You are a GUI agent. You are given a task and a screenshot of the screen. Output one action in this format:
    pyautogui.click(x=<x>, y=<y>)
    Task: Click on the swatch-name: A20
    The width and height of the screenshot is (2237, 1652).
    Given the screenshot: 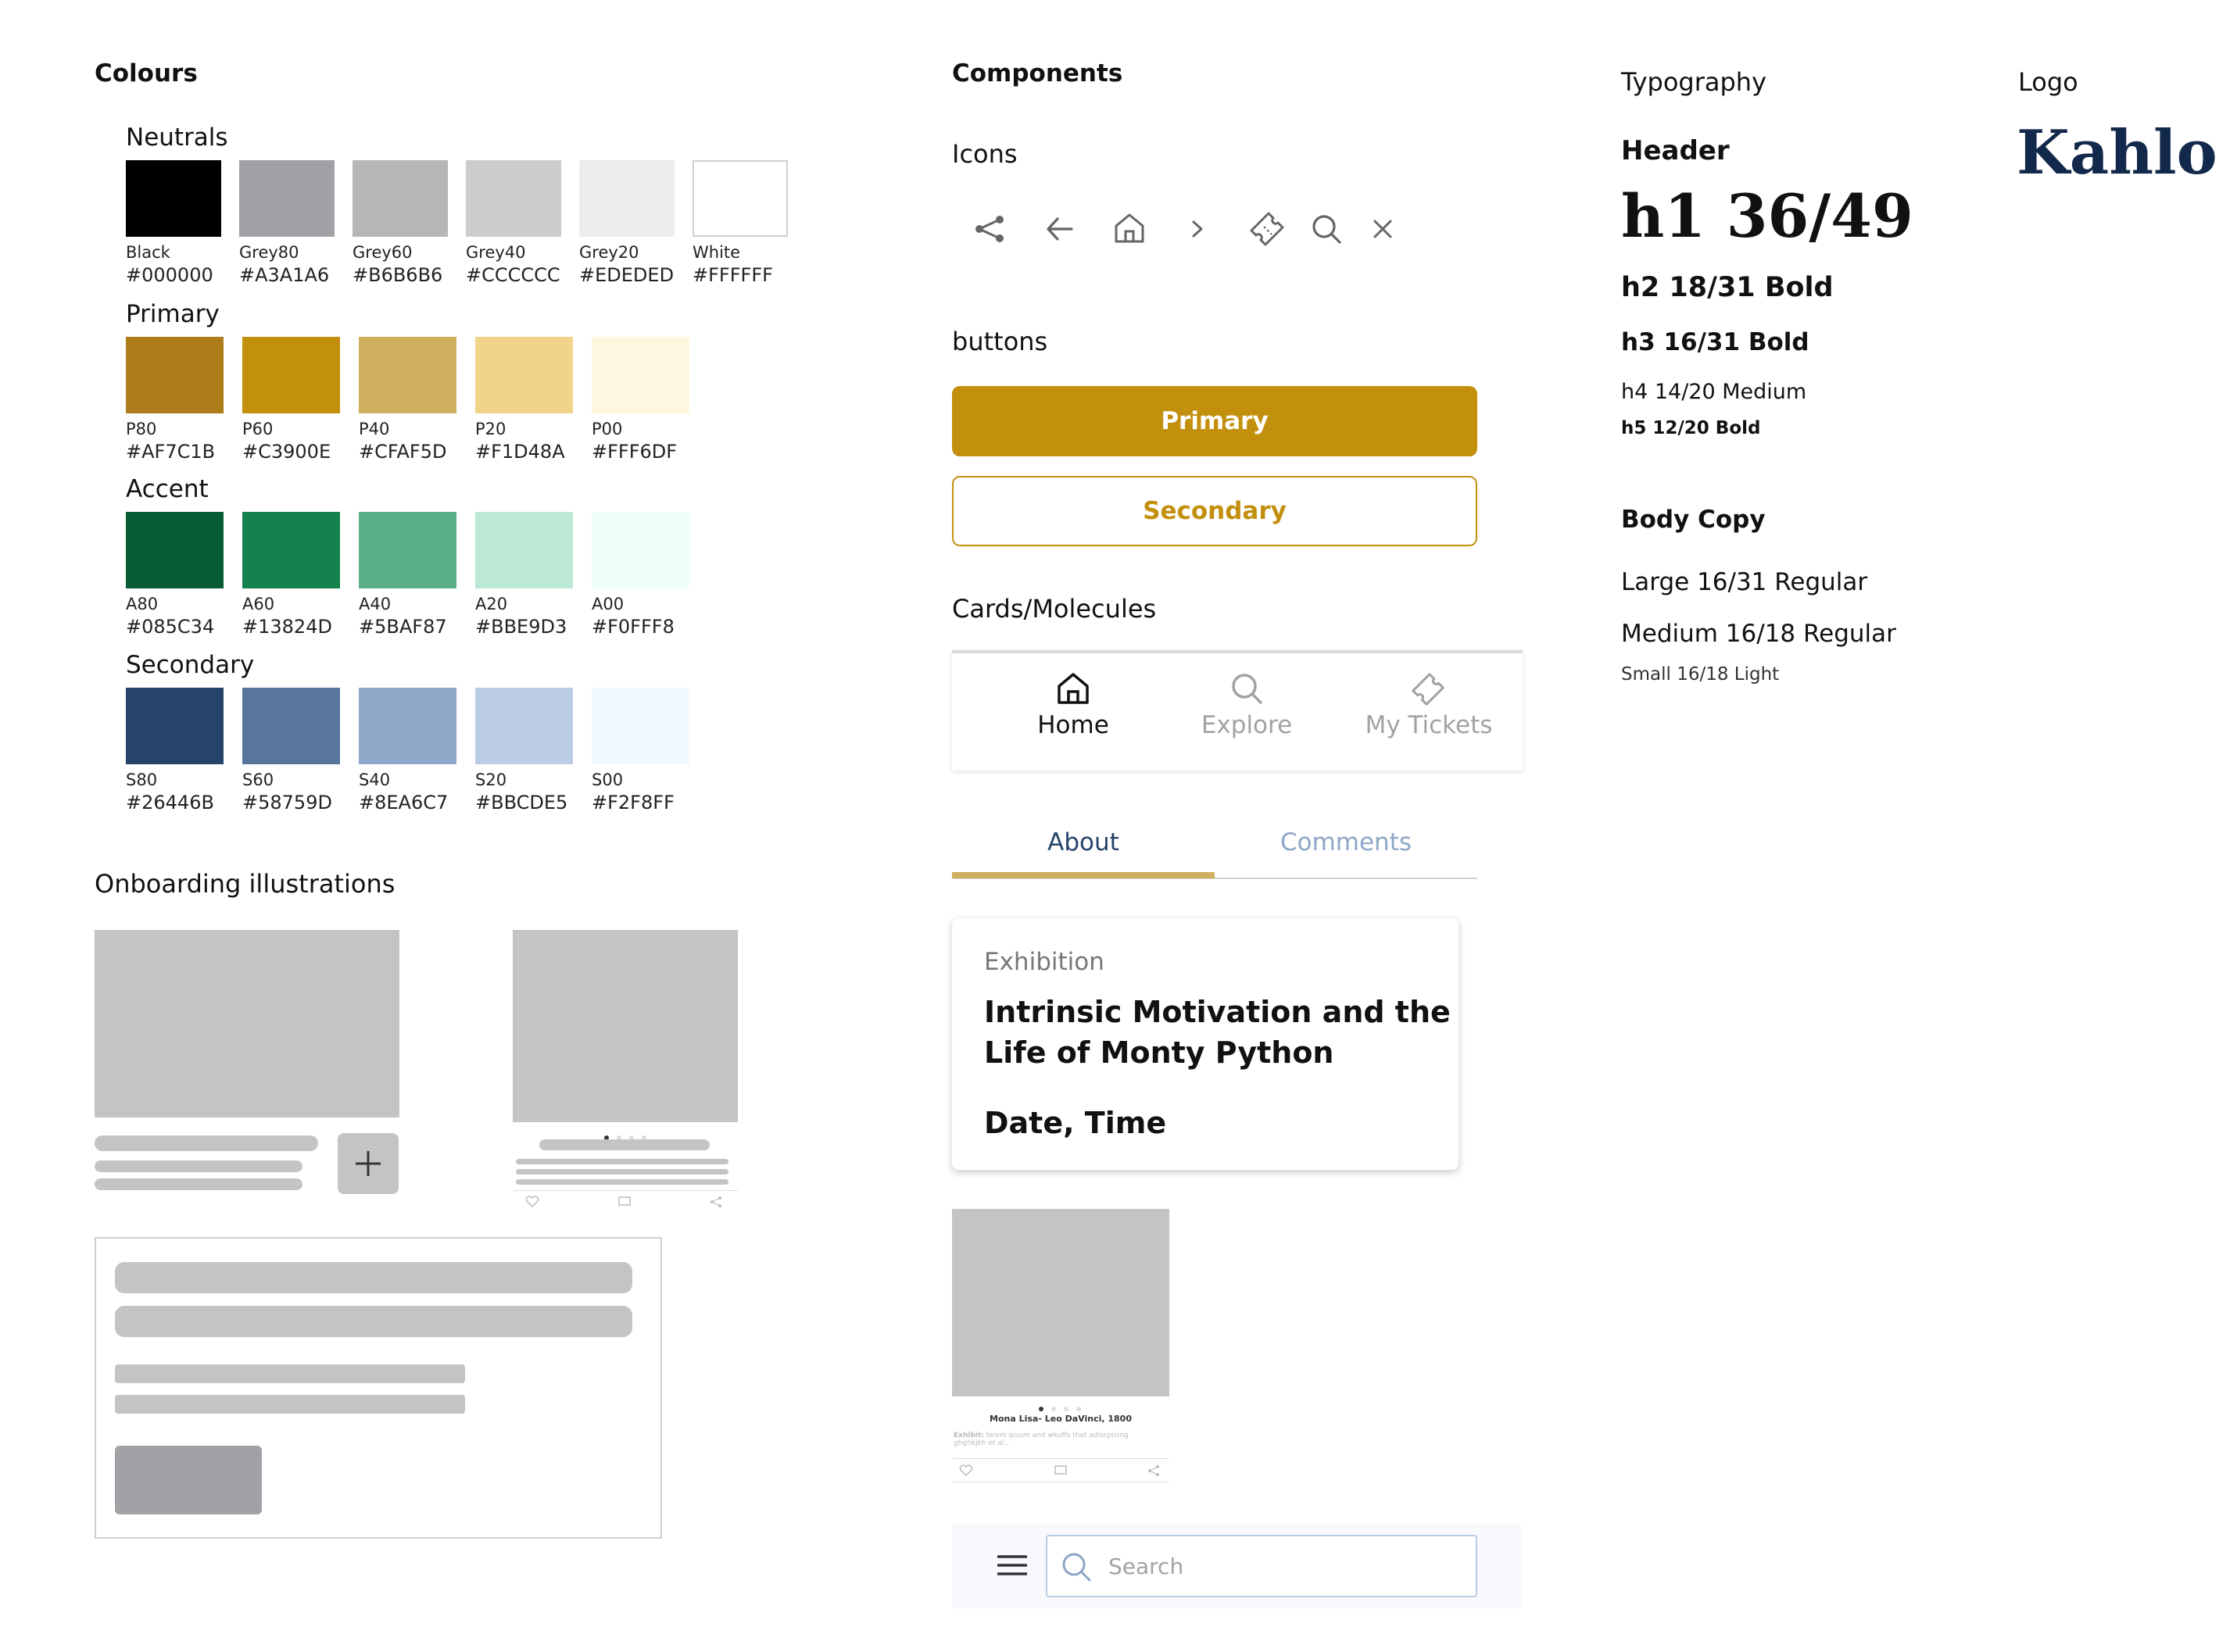 What is the action you would take?
    pyautogui.click(x=491, y=604)
    